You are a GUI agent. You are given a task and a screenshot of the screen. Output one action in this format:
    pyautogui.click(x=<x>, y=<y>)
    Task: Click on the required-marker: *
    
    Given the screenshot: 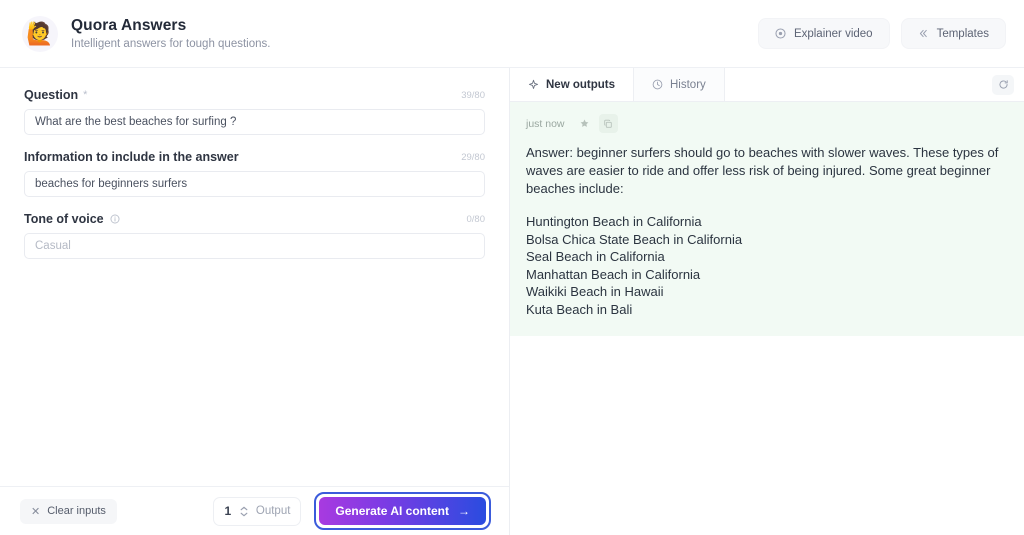 What is the action you would take?
    pyautogui.click(x=85, y=95)
    